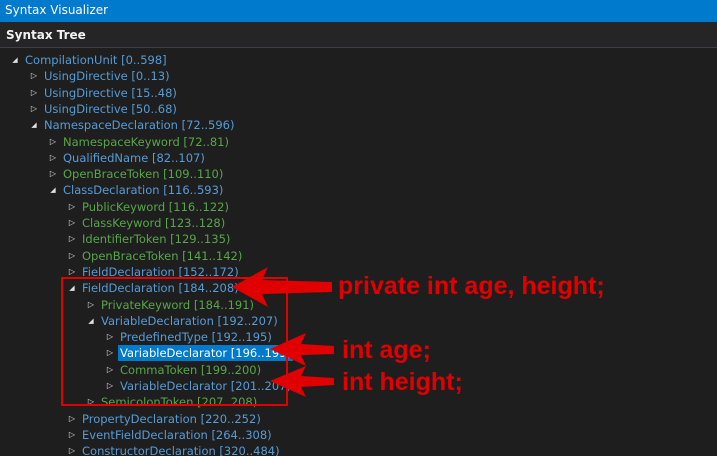 This screenshot has width=717, height=456. What do you see at coordinates (302, 381) in the screenshot?
I see `arrow-height-icon` at bounding box center [302, 381].